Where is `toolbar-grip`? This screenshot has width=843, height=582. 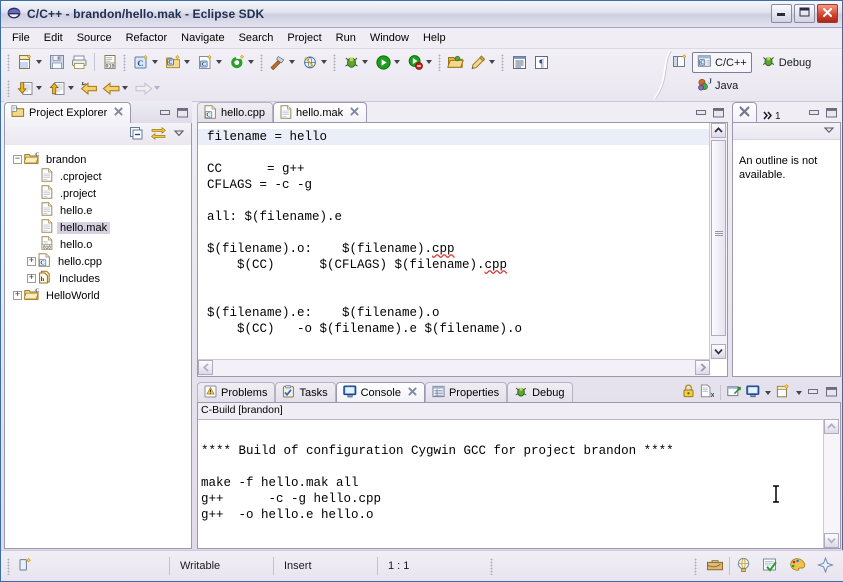
toolbar-grip is located at coordinates (8, 62).